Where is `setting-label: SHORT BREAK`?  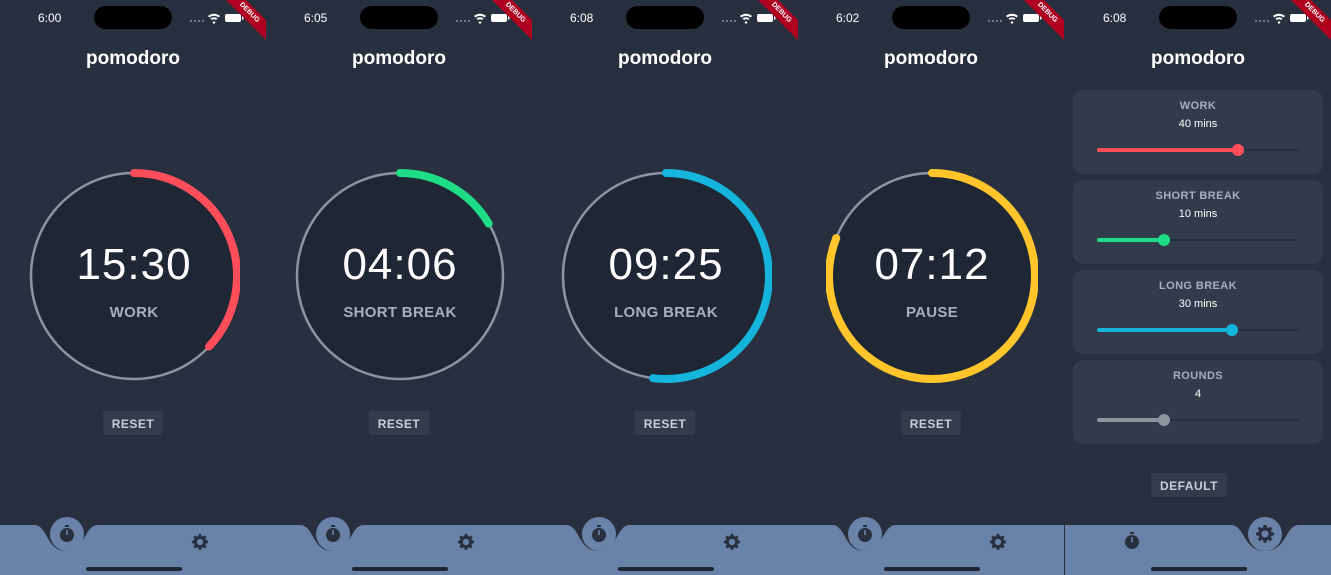 setting-label: SHORT BREAK is located at coordinates (1198, 196).